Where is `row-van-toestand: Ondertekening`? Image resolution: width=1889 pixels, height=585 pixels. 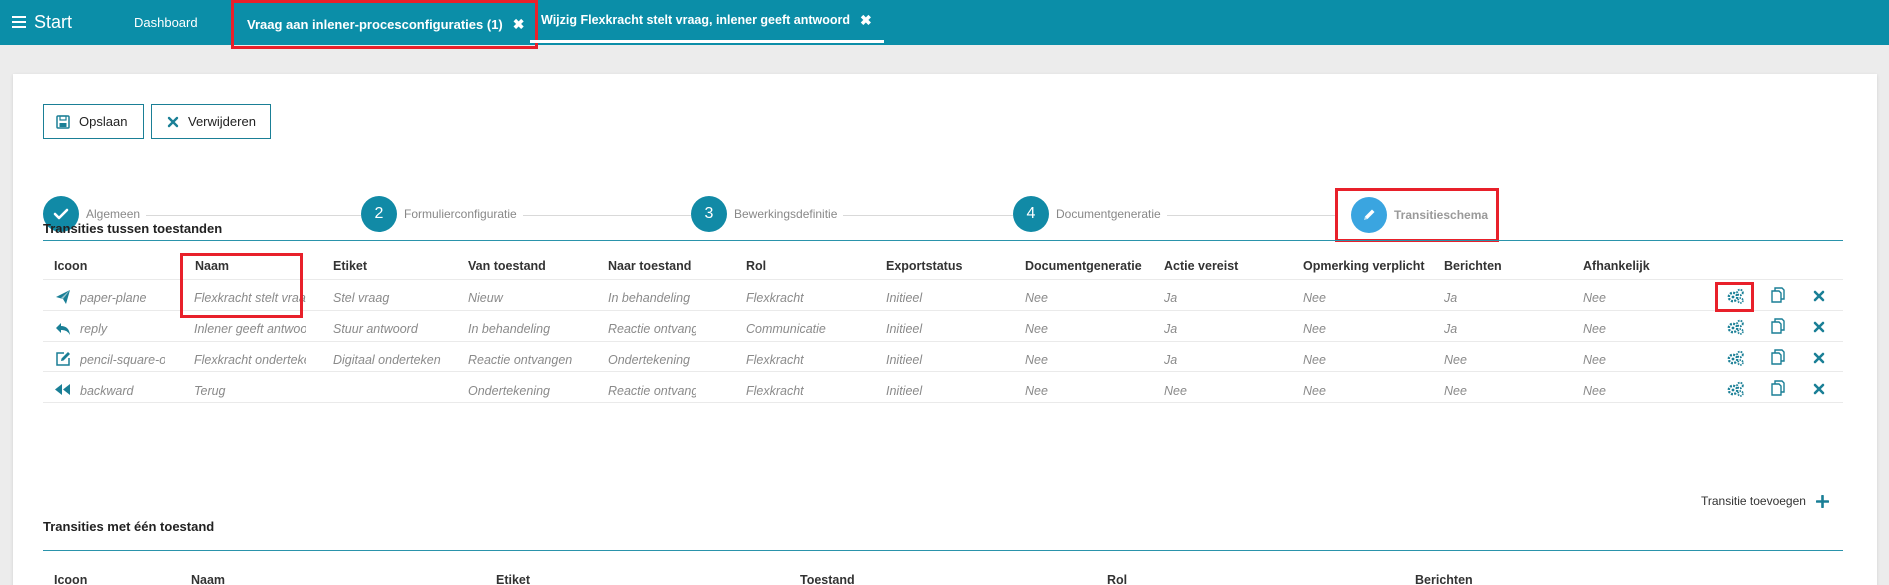
row-van-toestand: Ondertekening is located at coordinates (509, 391).